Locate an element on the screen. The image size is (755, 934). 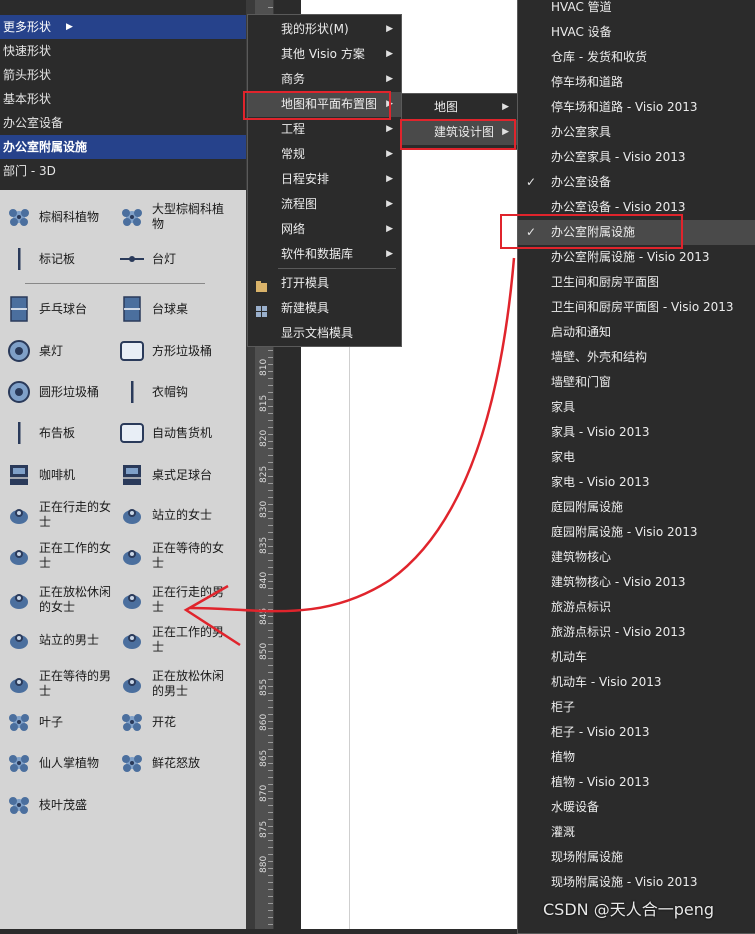
menu-item: 停车场和道路 - Visio 2013 is located at coordinates (636, 107).